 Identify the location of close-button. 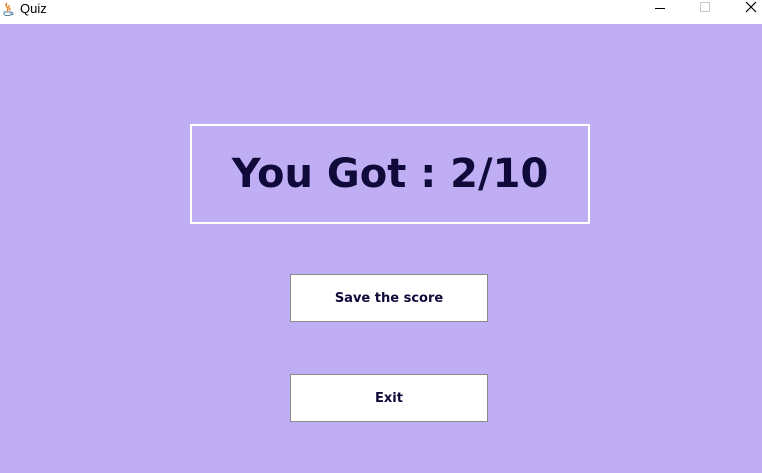
(745, 9).